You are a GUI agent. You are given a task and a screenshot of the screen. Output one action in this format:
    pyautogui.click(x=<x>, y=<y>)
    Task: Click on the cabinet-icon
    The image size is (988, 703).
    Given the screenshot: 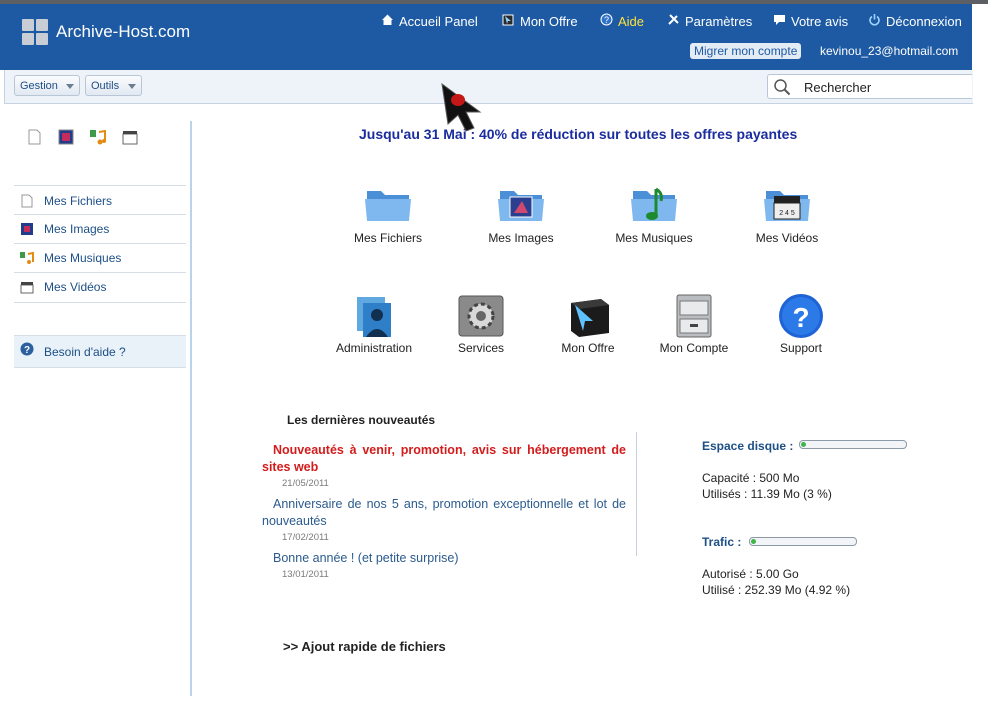 What is the action you would take?
    pyautogui.click(x=694, y=316)
    